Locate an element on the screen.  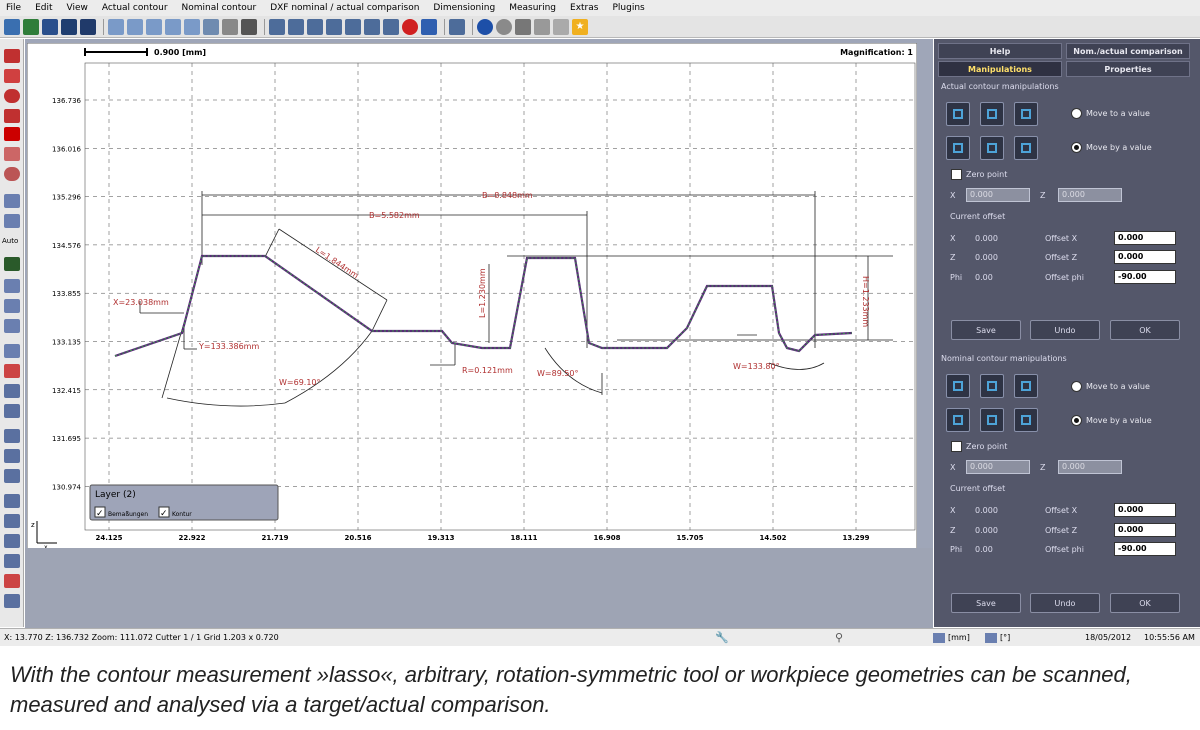
nominal-undo-button: Undo is located at coordinates (1065, 603).